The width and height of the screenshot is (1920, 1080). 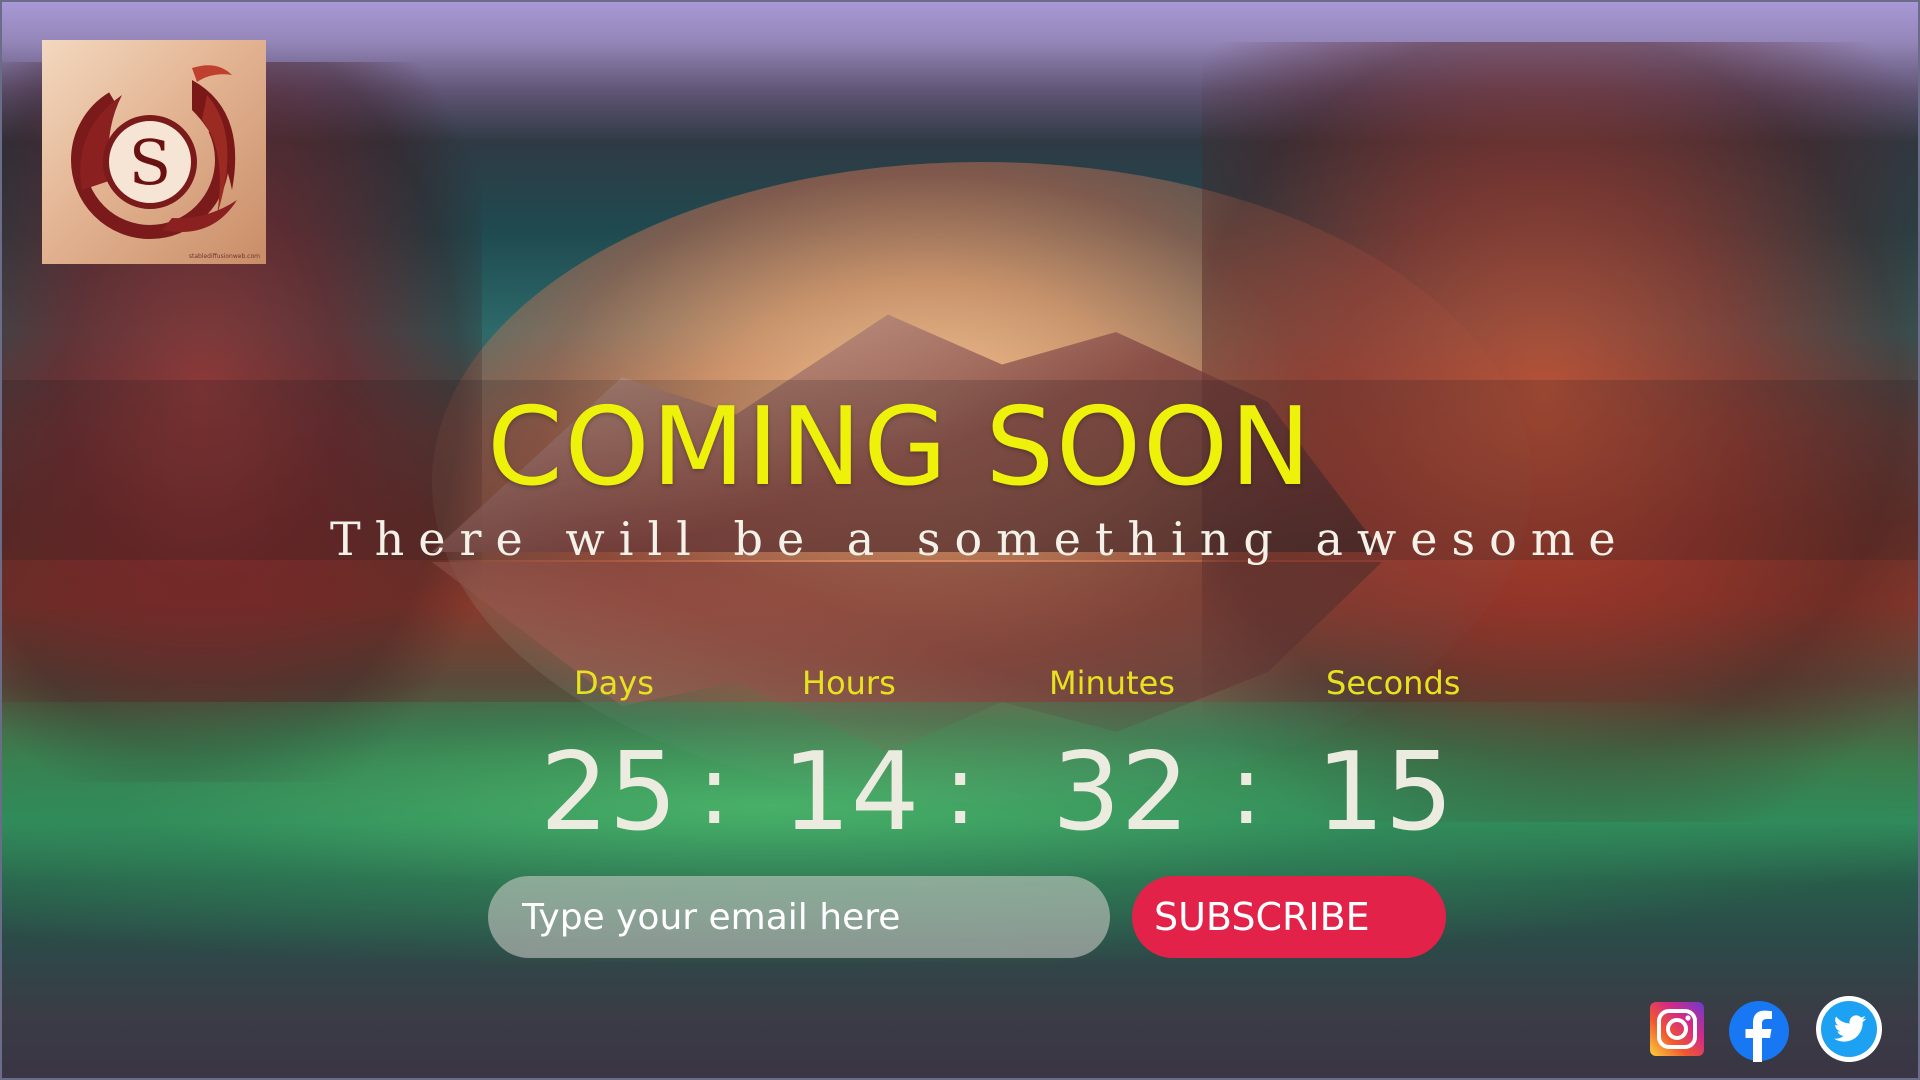 I want to click on logo-emblem-icon: S, so click(x=154, y=152).